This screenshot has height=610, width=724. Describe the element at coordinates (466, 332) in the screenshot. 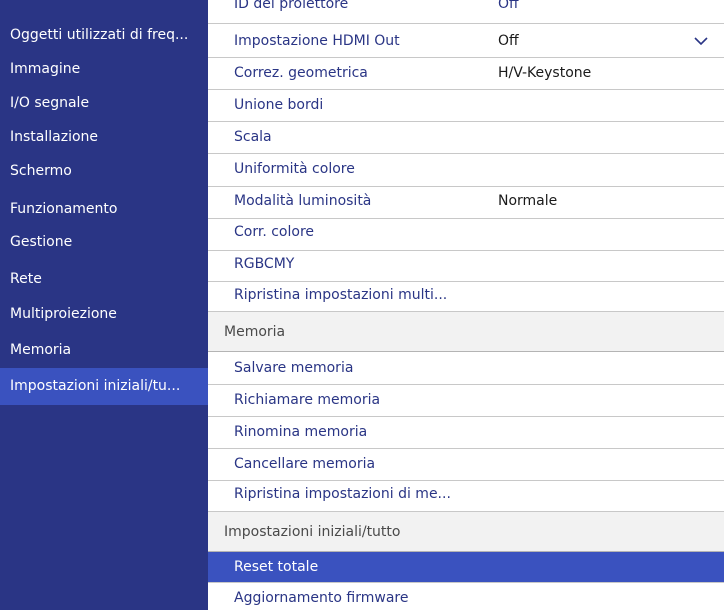

I see `section-header-memory: Memoria` at that location.